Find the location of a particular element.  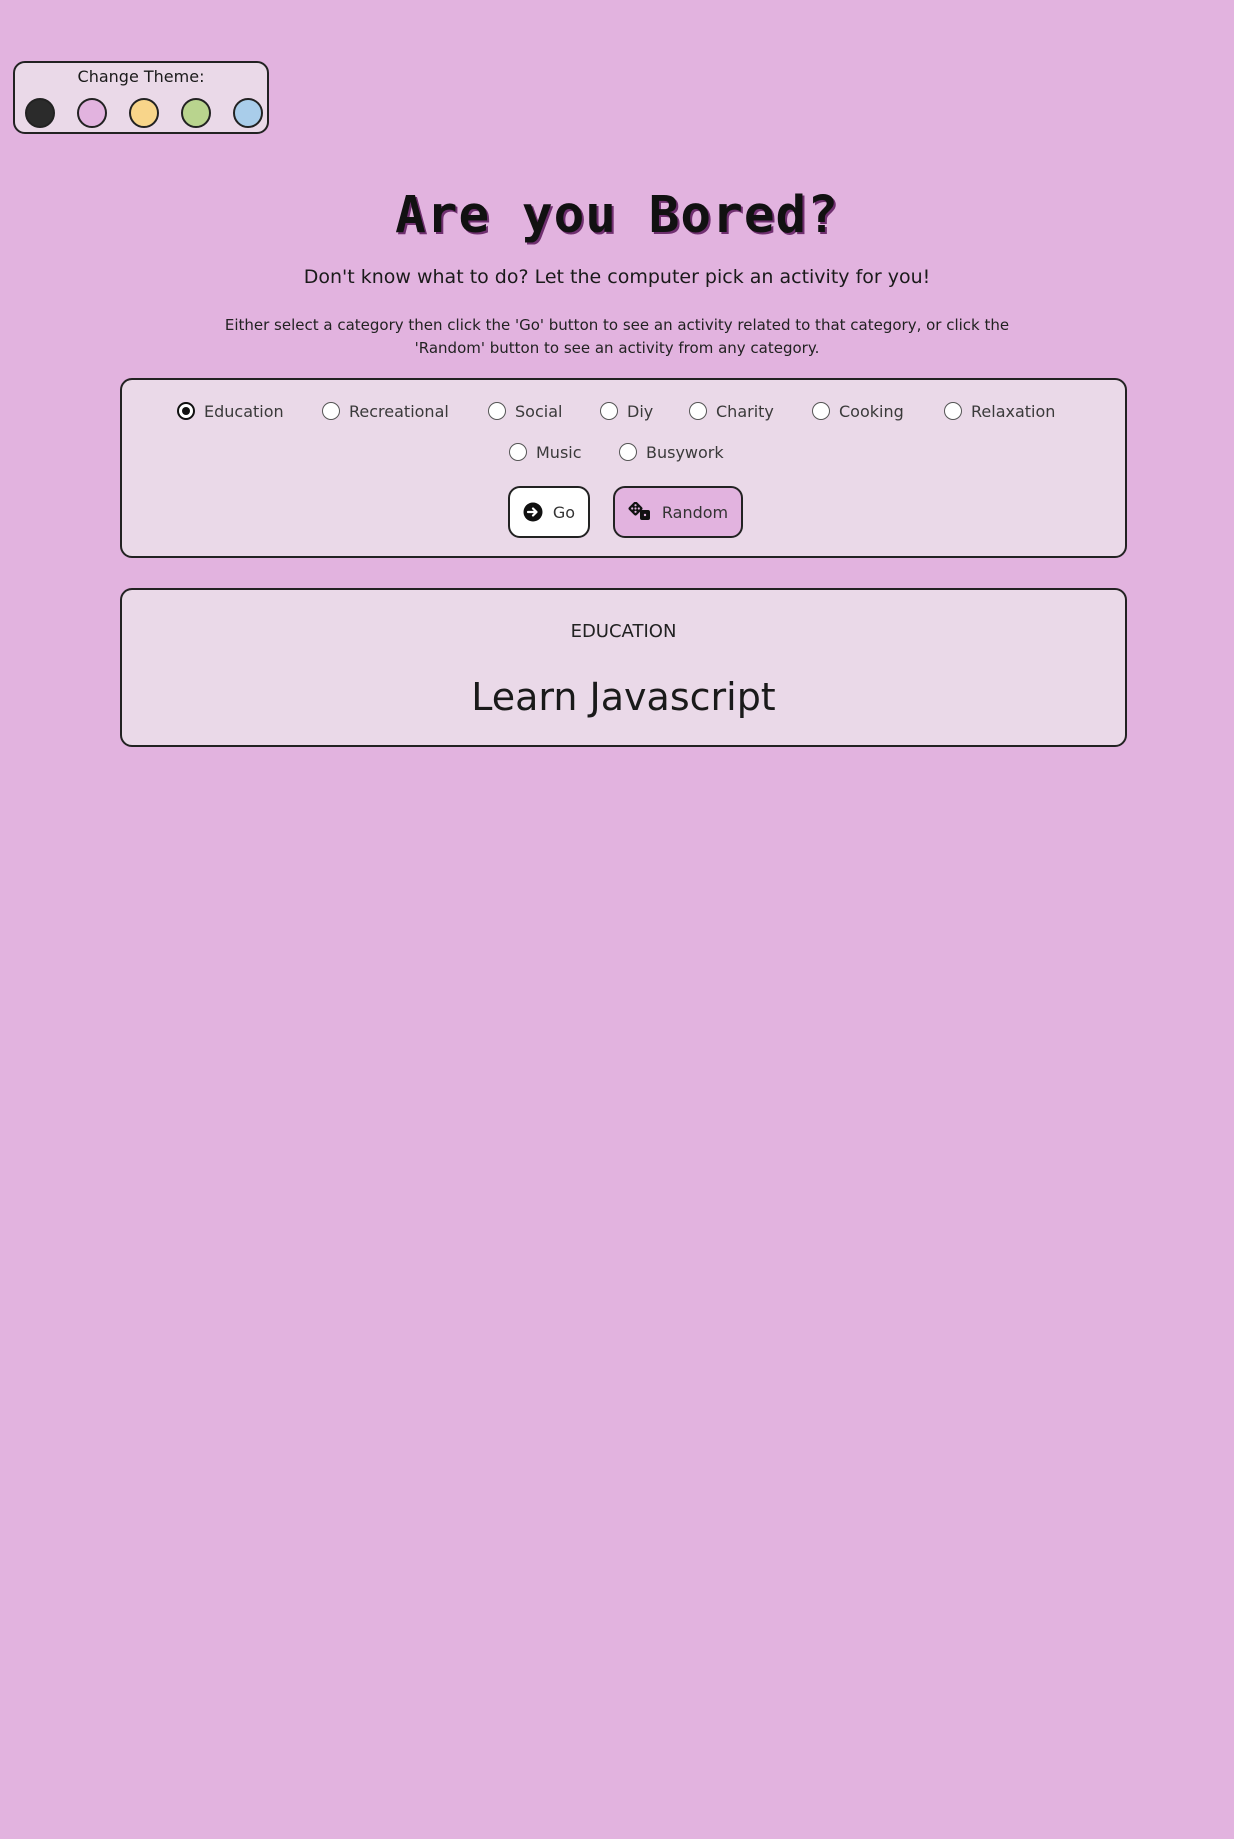

radio-music: Music is located at coordinates (545, 452).